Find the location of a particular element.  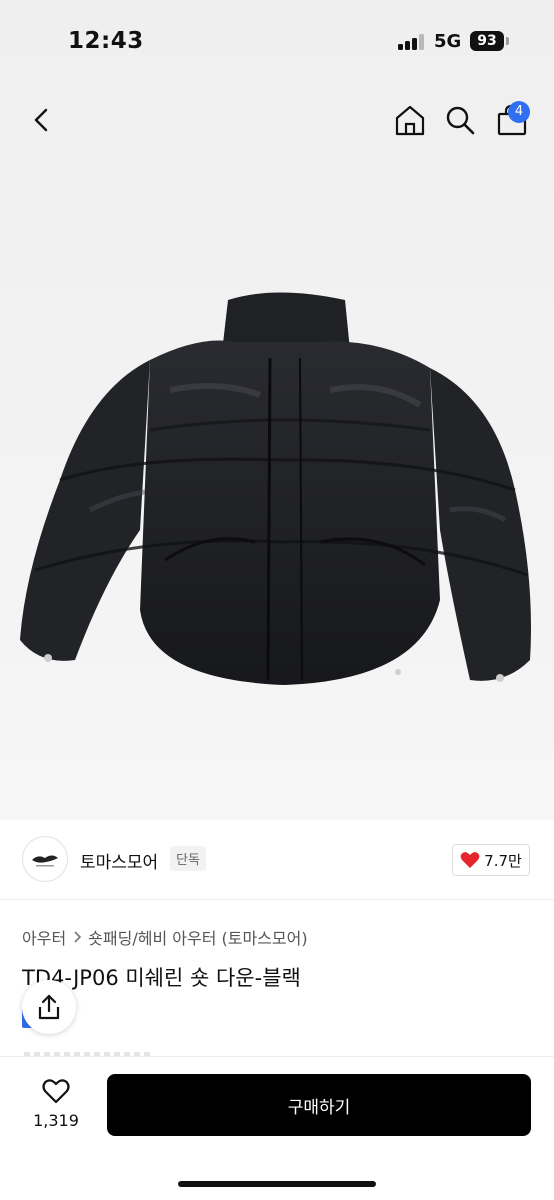

home-indicator is located at coordinates (277, 1184).